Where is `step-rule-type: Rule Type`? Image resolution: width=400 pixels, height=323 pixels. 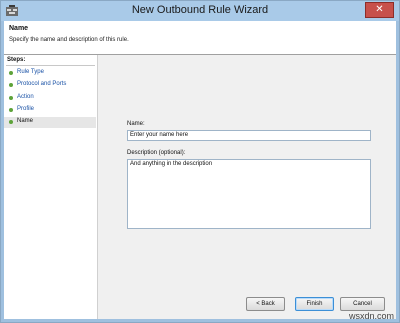
step-rule-type: Rule Type is located at coordinates (50, 73).